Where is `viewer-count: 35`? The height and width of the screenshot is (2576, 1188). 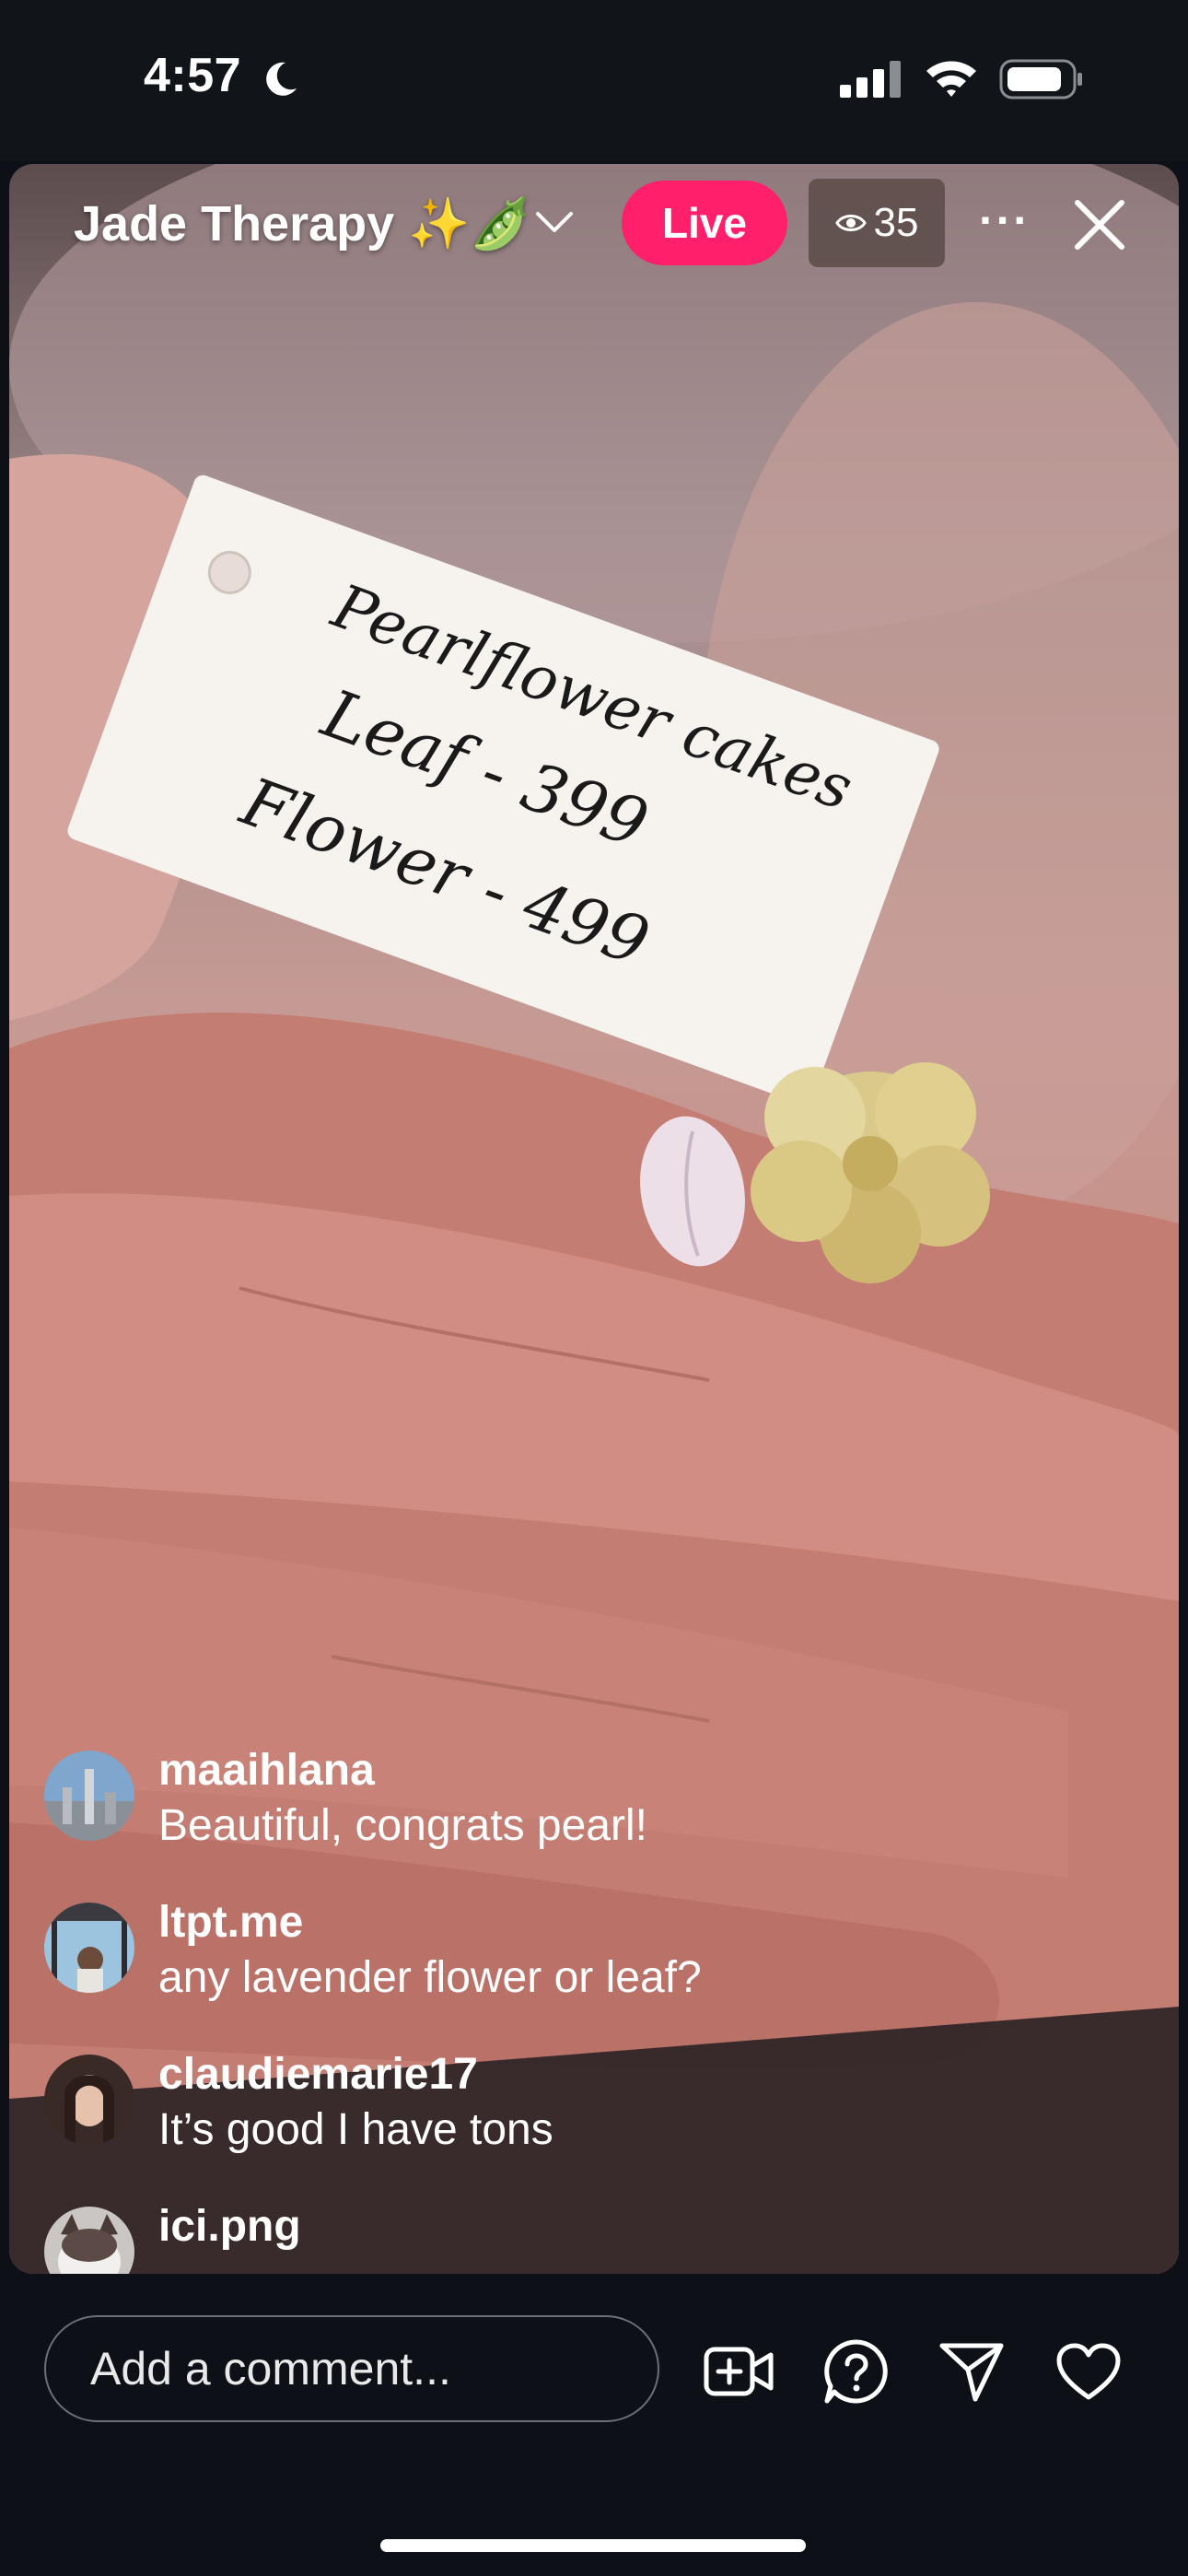 viewer-count: 35 is located at coordinates (896, 222).